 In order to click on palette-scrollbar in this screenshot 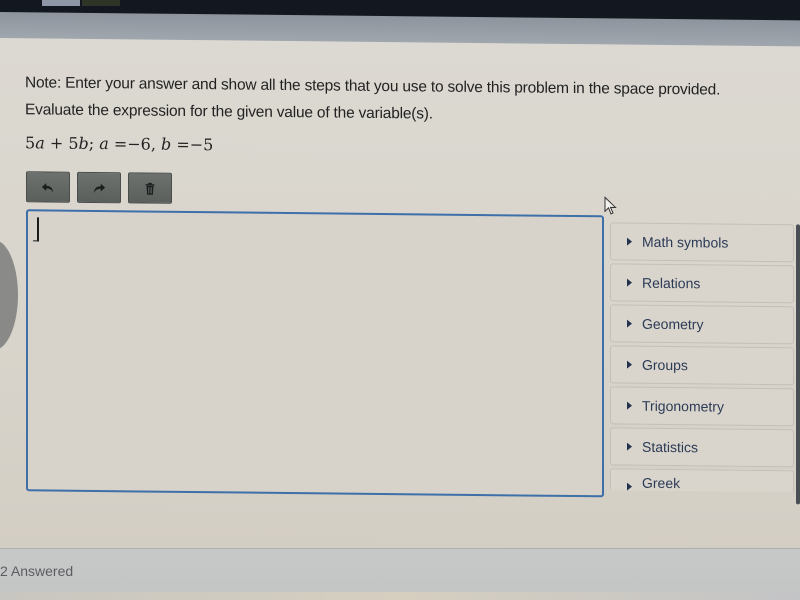, I will do `click(798, 364)`.